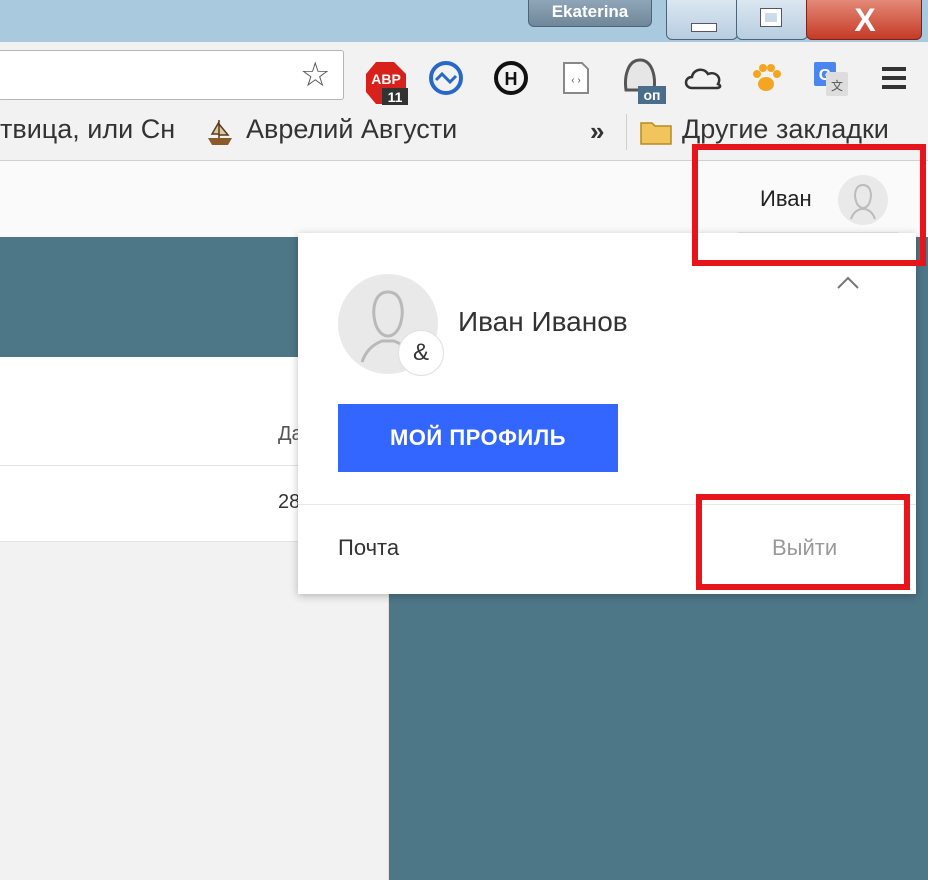  What do you see at coordinates (543, 321) in the screenshot?
I see `popup-full-name: Иван Иванов` at bounding box center [543, 321].